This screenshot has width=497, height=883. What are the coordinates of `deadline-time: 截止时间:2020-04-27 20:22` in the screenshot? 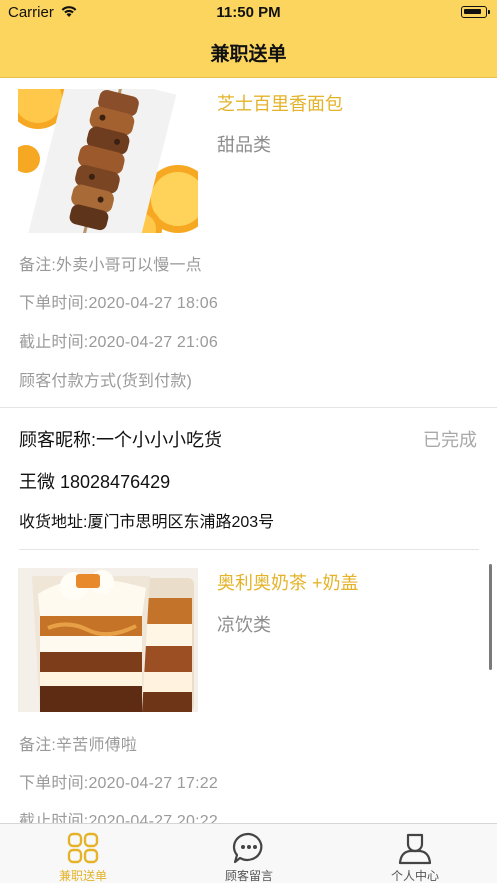 It's located at (118, 818).